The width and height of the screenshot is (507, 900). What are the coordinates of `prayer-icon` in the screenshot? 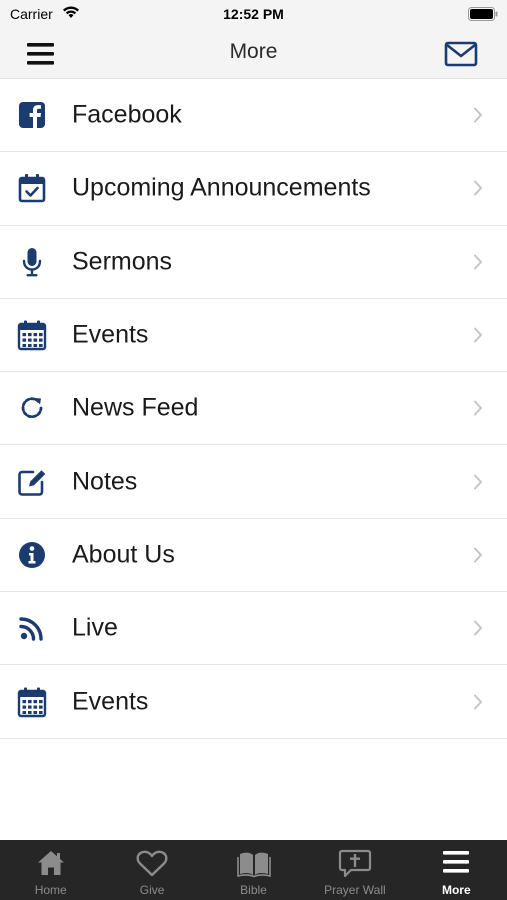 It's located at (355, 863).